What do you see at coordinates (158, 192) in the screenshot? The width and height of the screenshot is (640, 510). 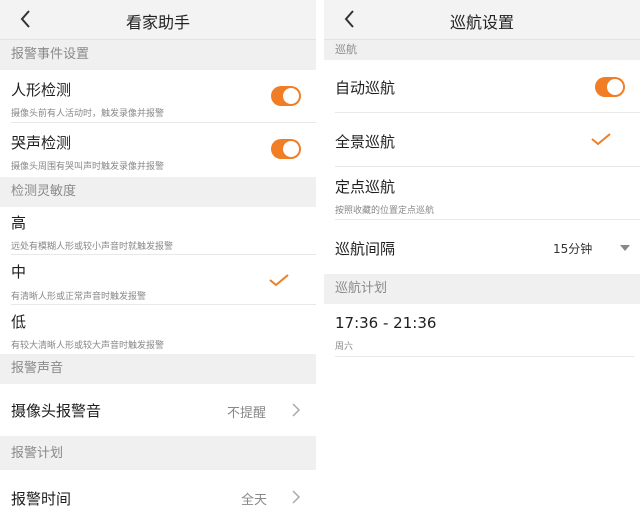 I see `section-header-sensitivity: 检测灵敏度` at bounding box center [158, 192].